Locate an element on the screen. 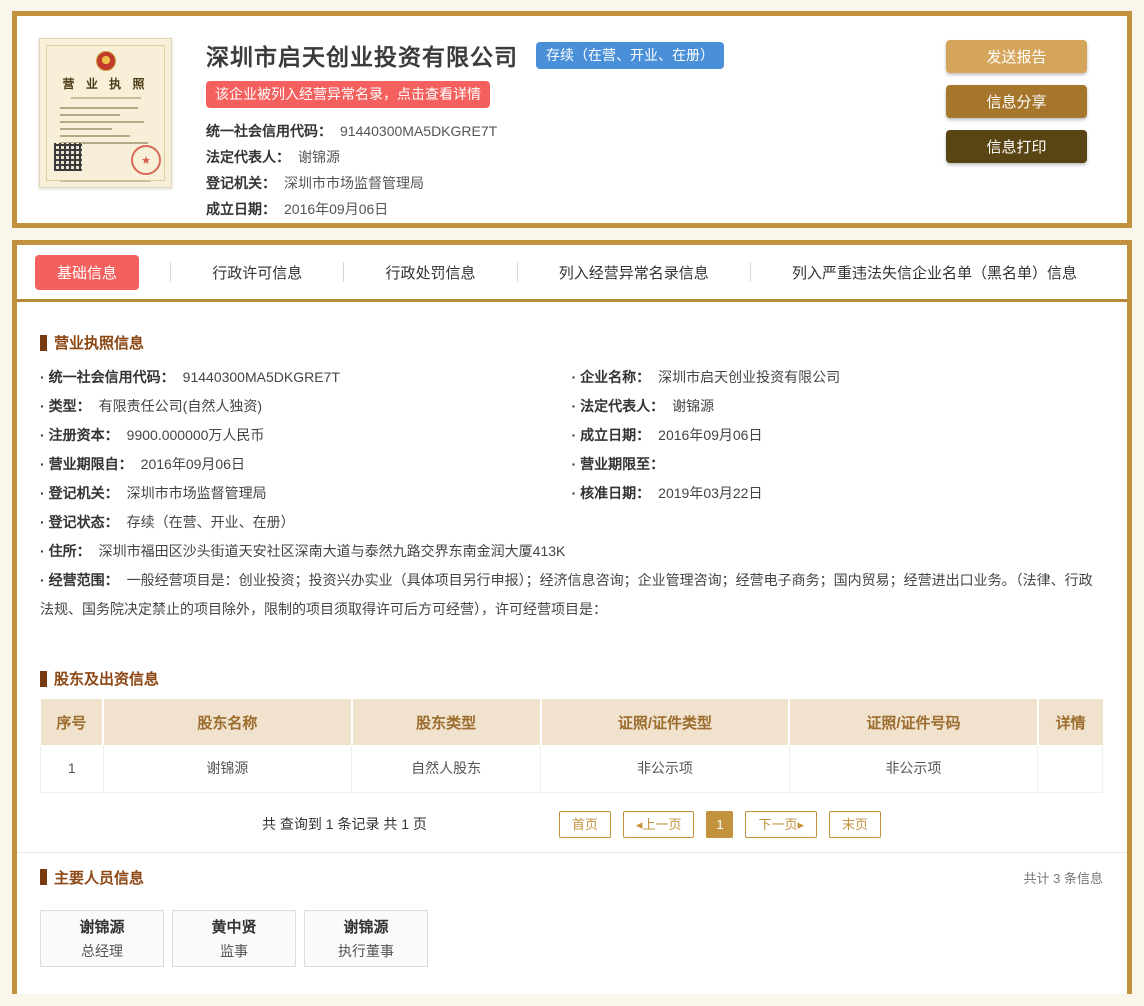 The height and width of the screenshot is (1006, 1144). field-registration-status: 登记状态：存续（在营、开业、在册） is located at coordinates (306, 522).